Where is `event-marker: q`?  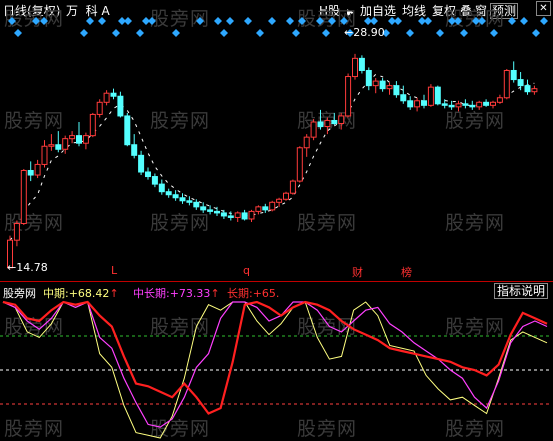
event-marker: q is located at coordinates (246, 270).